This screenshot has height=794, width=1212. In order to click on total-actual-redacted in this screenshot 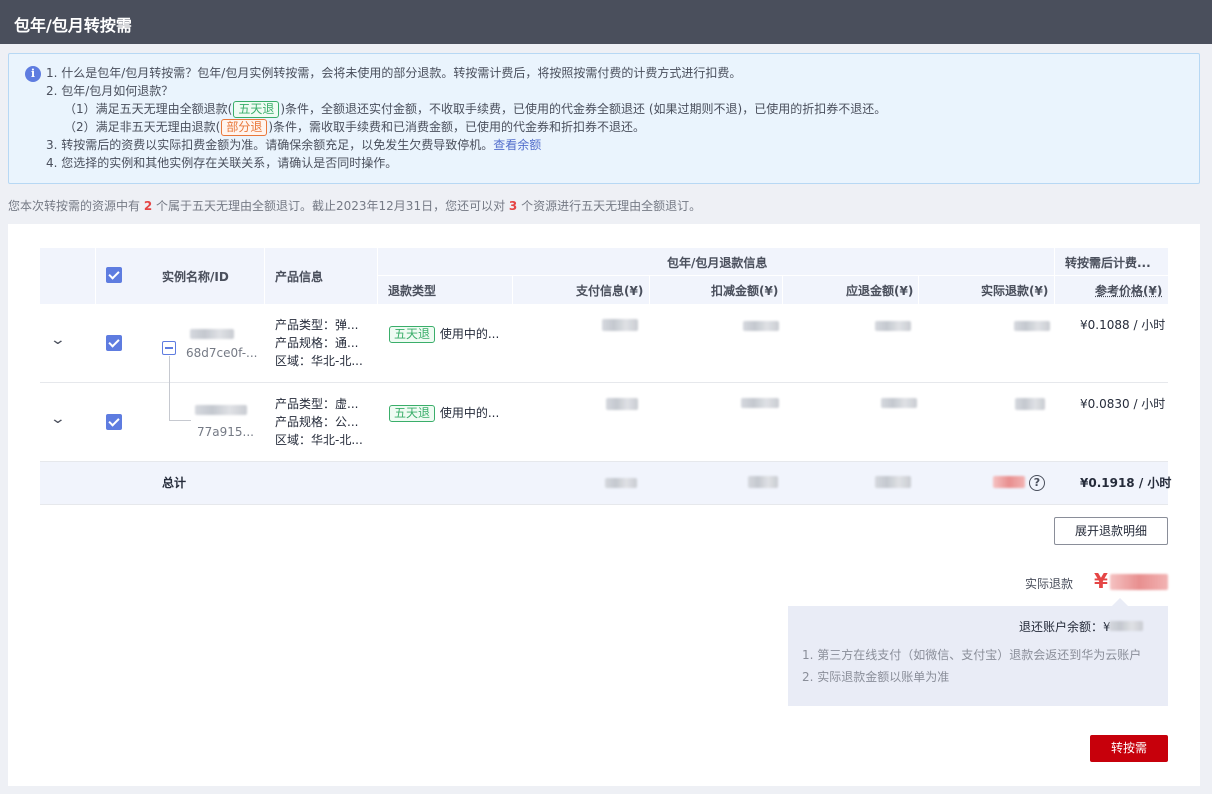, I will do `click(1009, 482)`.